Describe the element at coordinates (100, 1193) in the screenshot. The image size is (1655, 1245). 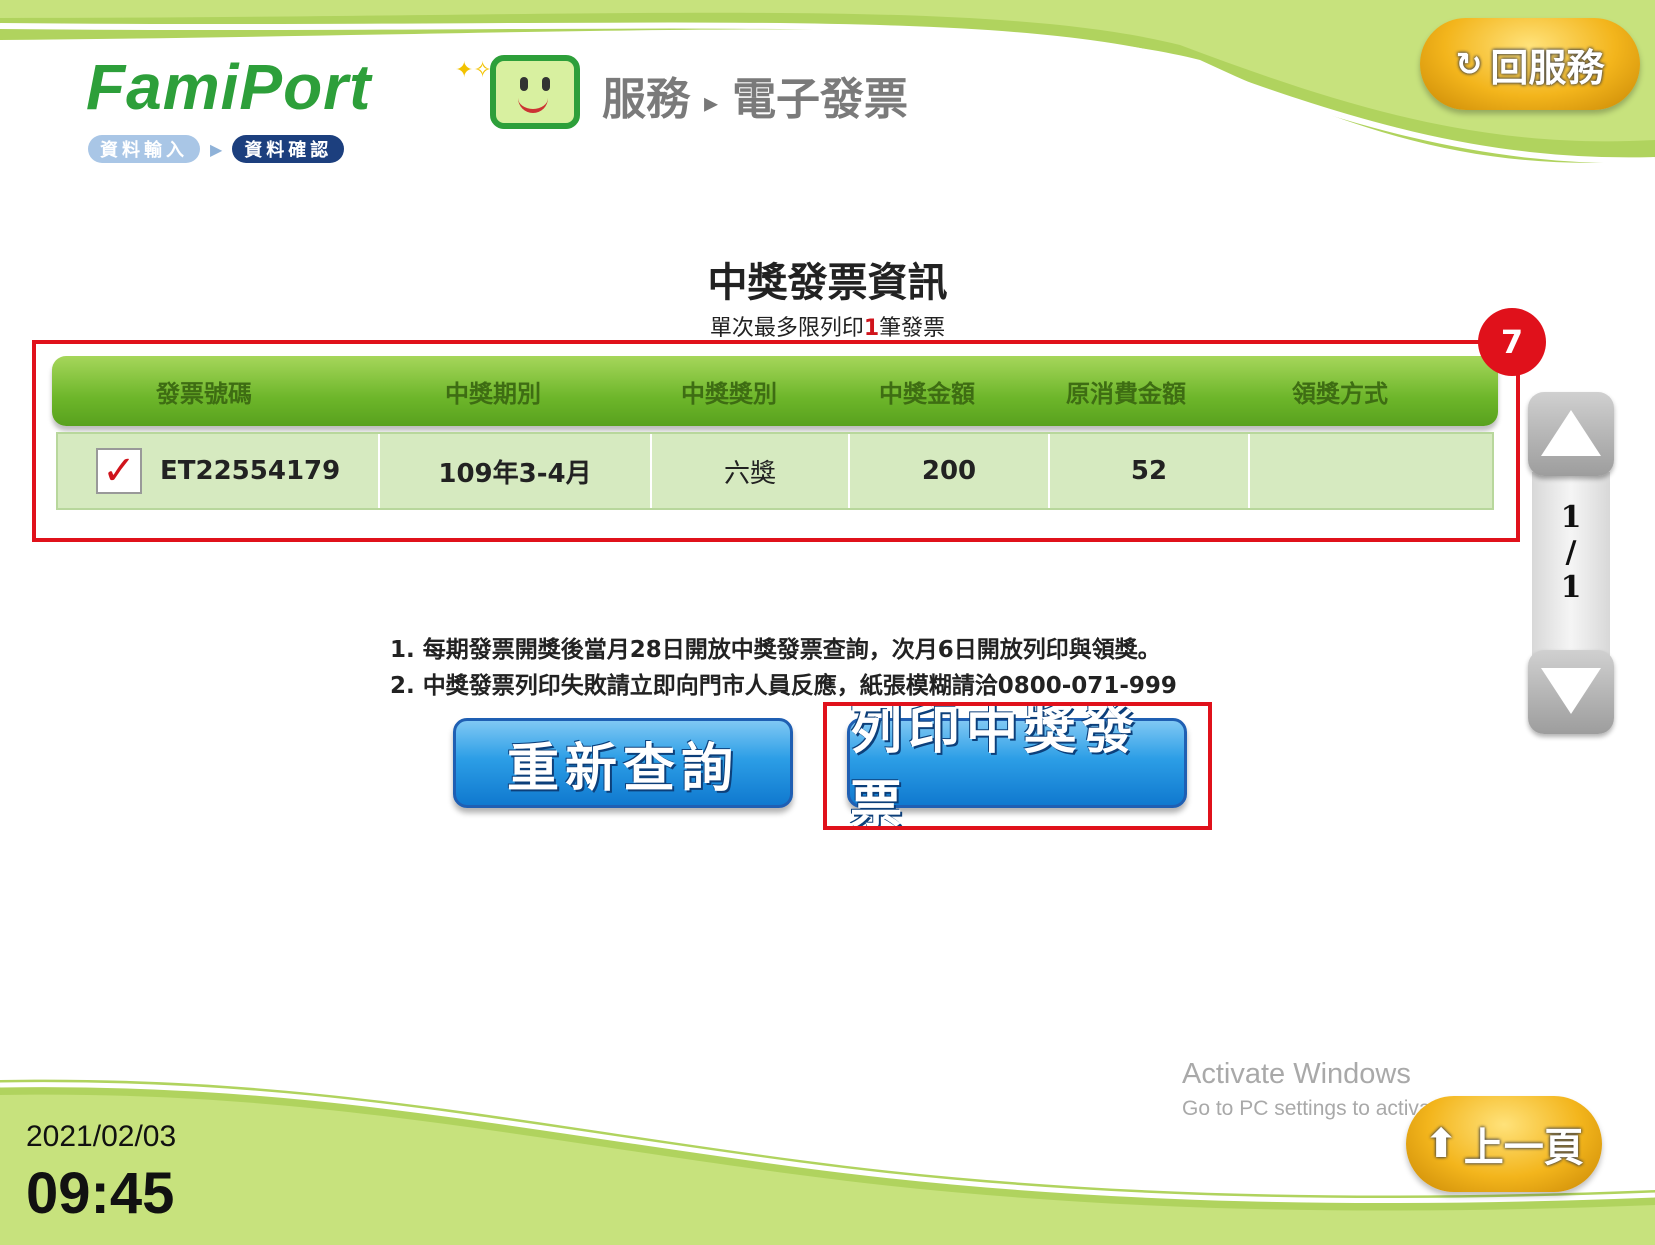
I see `current-time: 09:45` at that location.